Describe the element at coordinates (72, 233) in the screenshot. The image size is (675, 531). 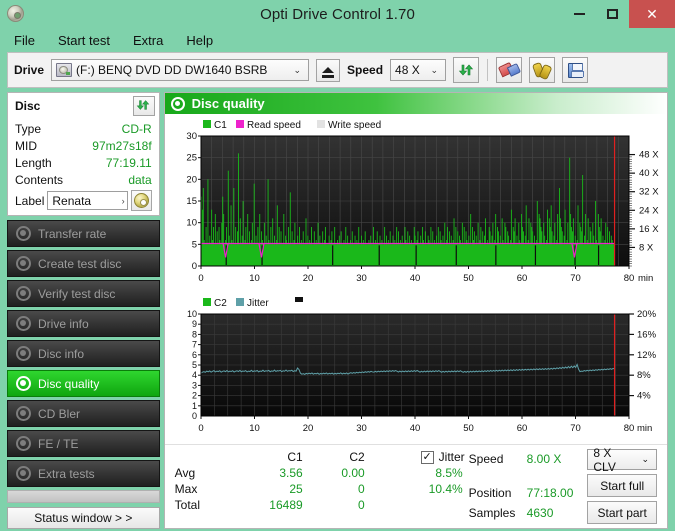
I see `sidebar-item-label: Transfer rate` at that location.